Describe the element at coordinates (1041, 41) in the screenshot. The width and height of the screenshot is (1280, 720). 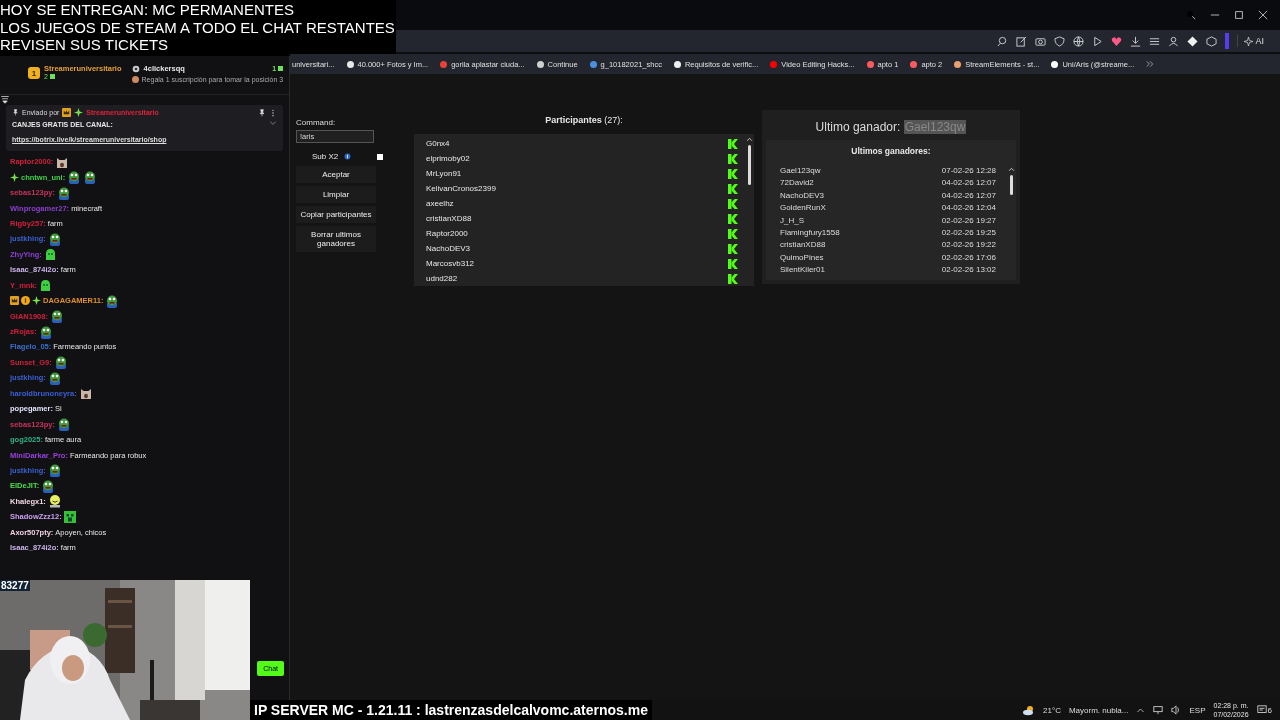
I see `camera-icon` at that location.